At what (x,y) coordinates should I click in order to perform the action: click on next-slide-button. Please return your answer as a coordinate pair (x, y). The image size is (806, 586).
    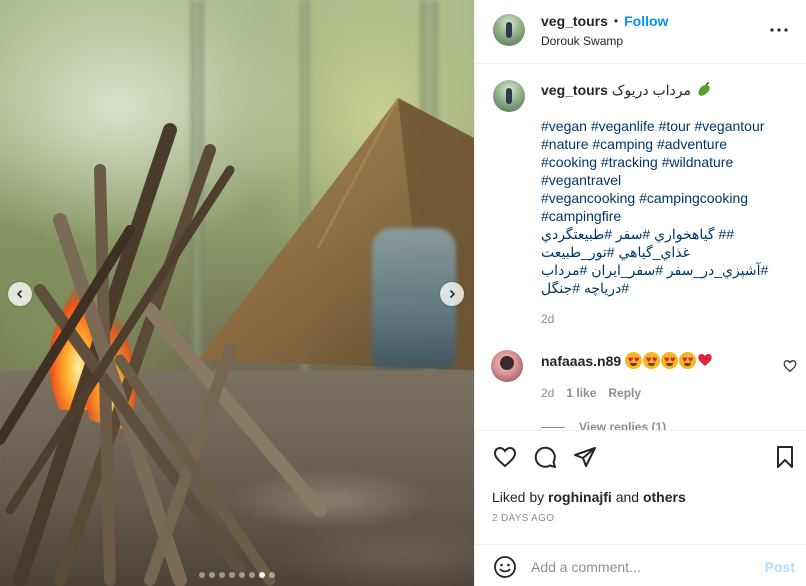
    Looking at the image, I should click on (452, 294).